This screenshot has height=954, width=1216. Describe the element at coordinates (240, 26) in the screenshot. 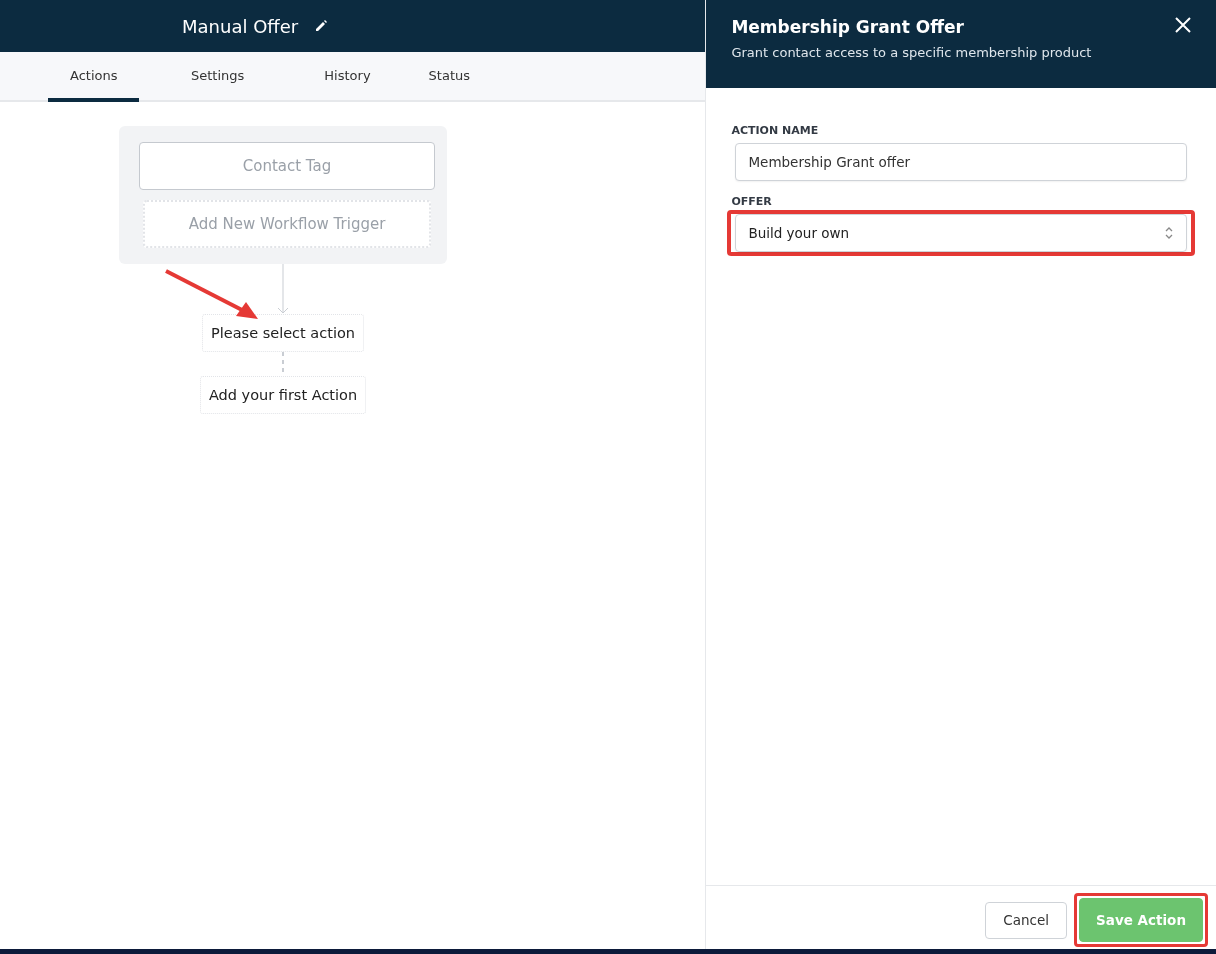

I see `workflow-title: Manual Offer` at that location.